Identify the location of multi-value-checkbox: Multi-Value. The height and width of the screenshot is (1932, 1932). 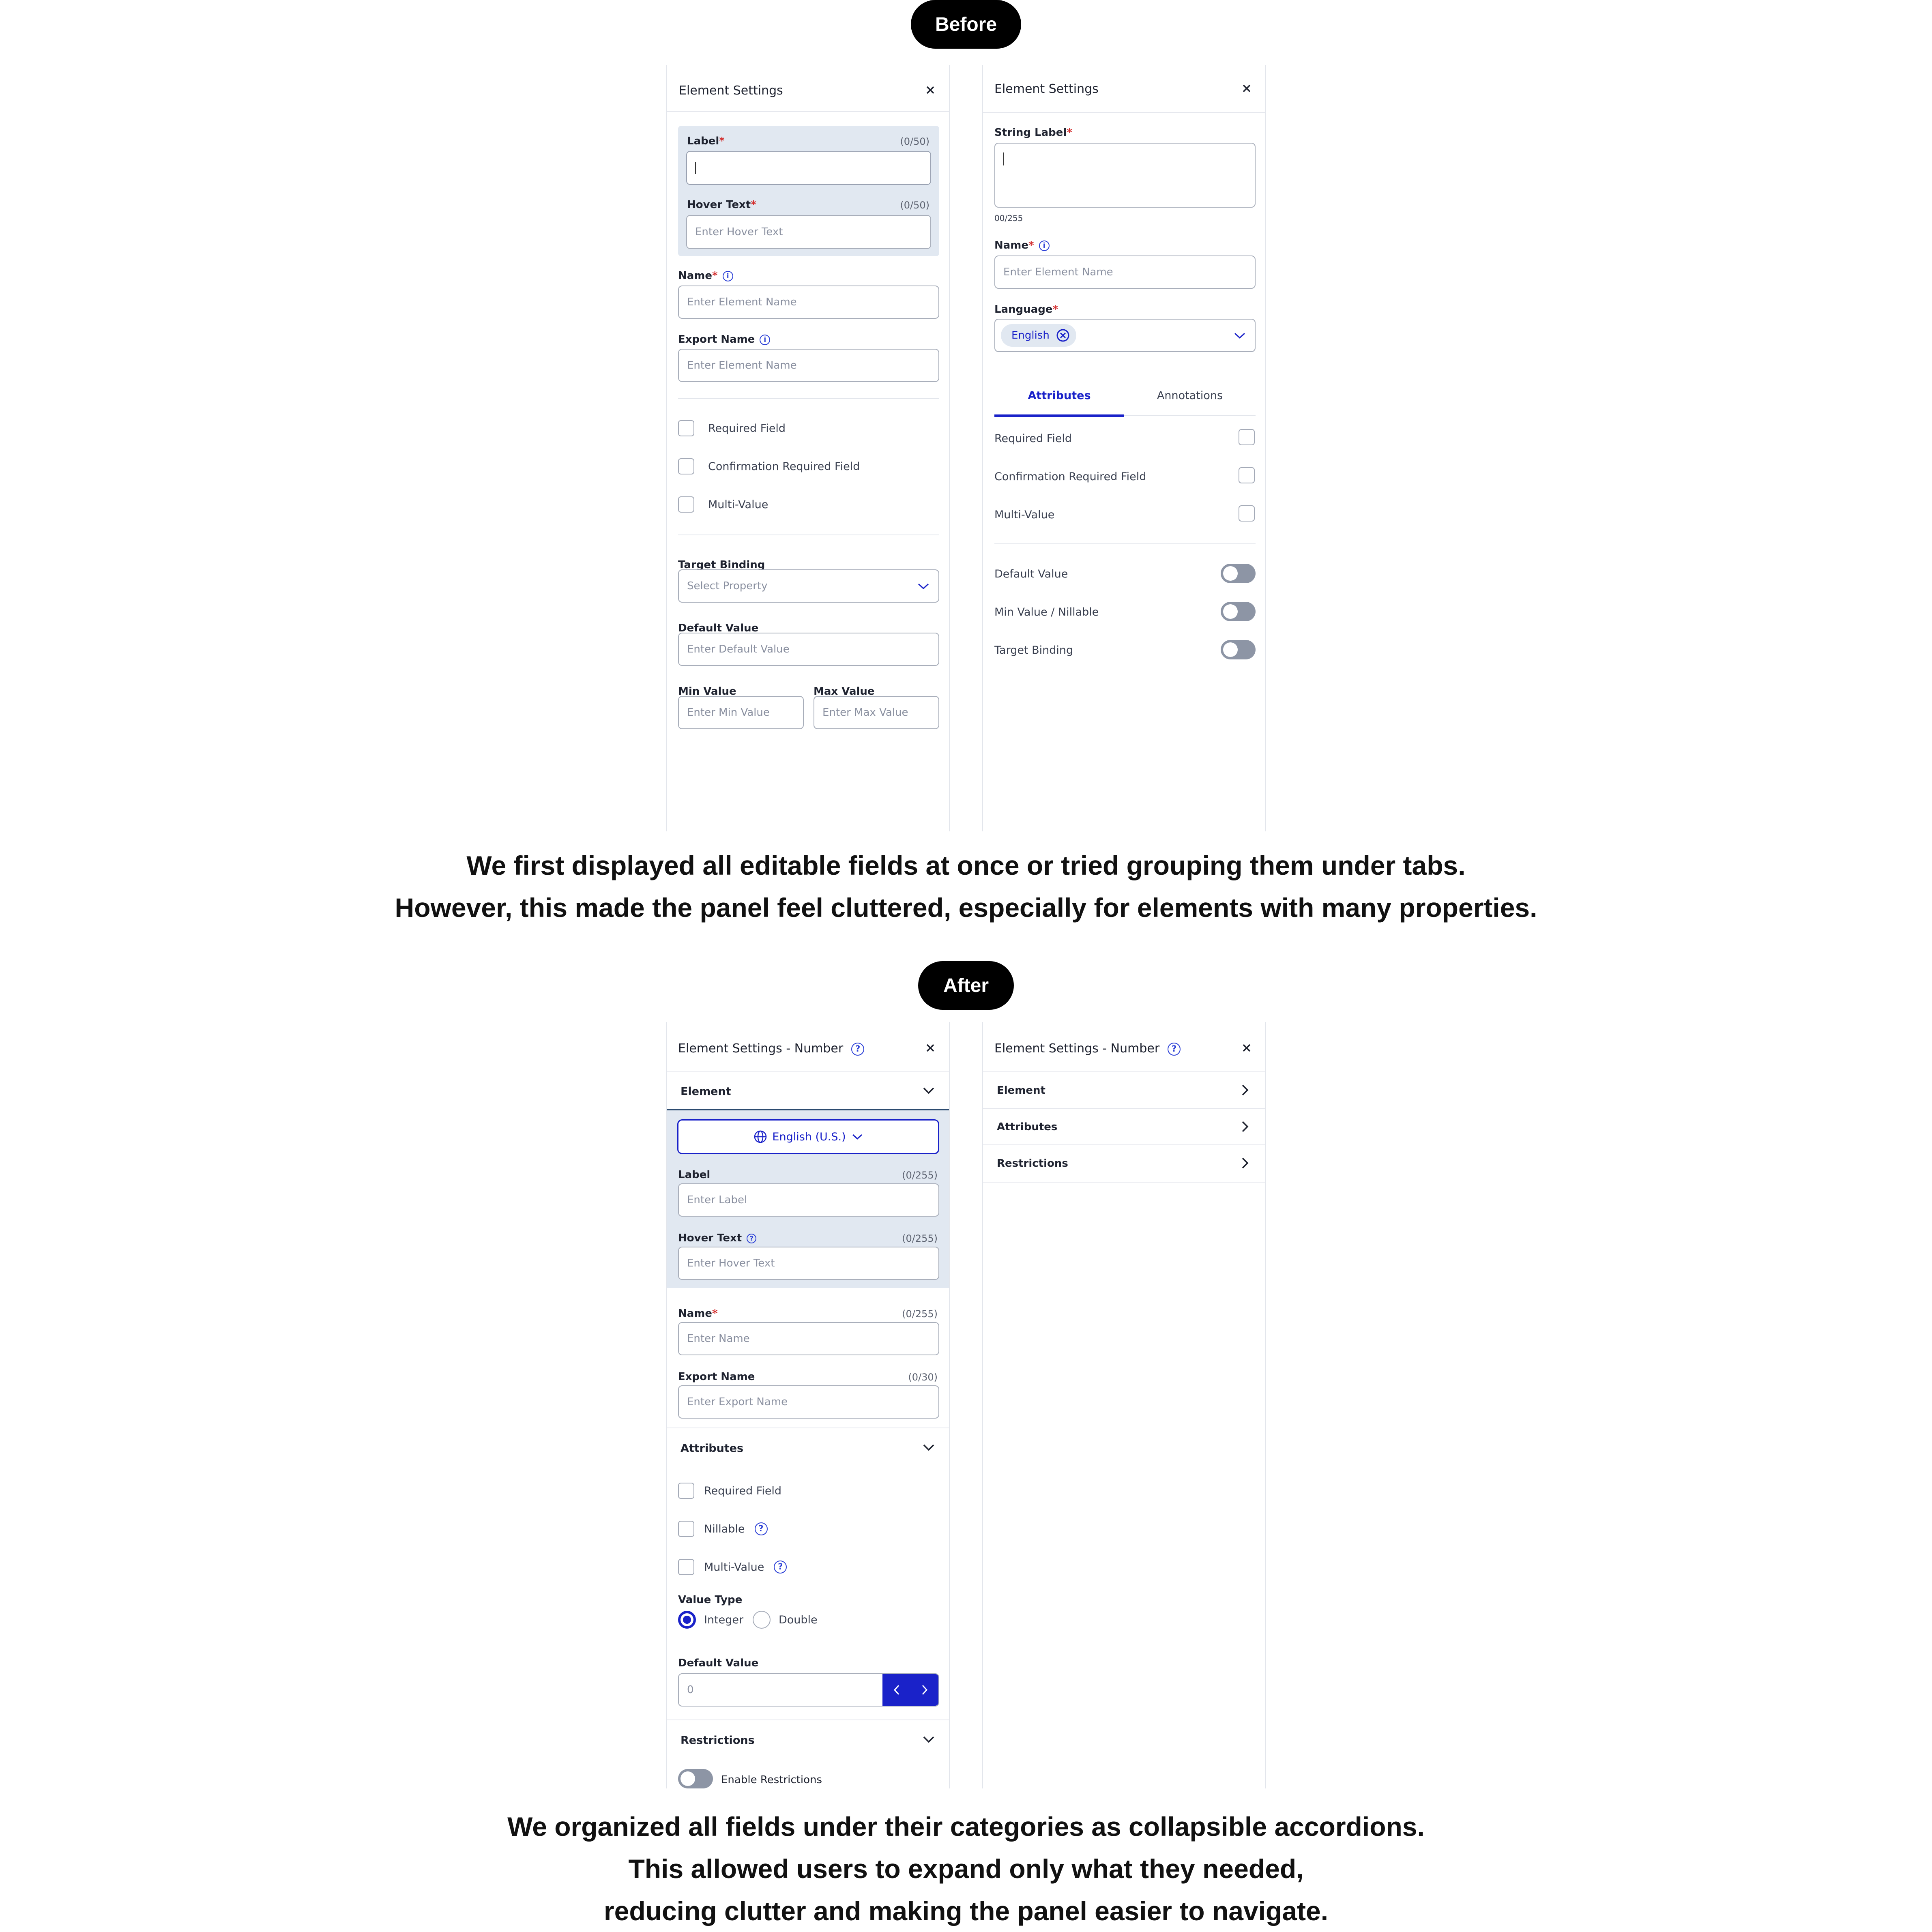
(723, 504).